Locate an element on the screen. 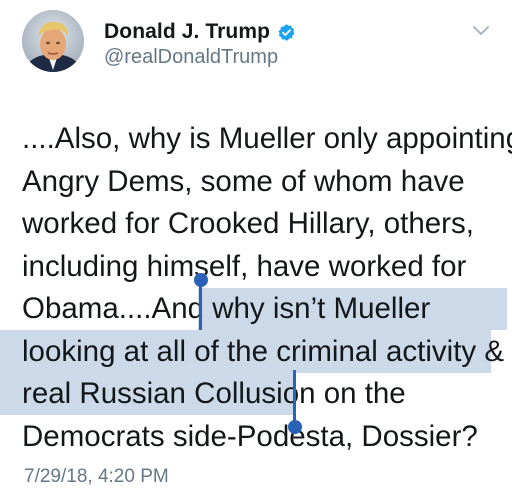  selection-end-handle is located at coordinates (295, 427).